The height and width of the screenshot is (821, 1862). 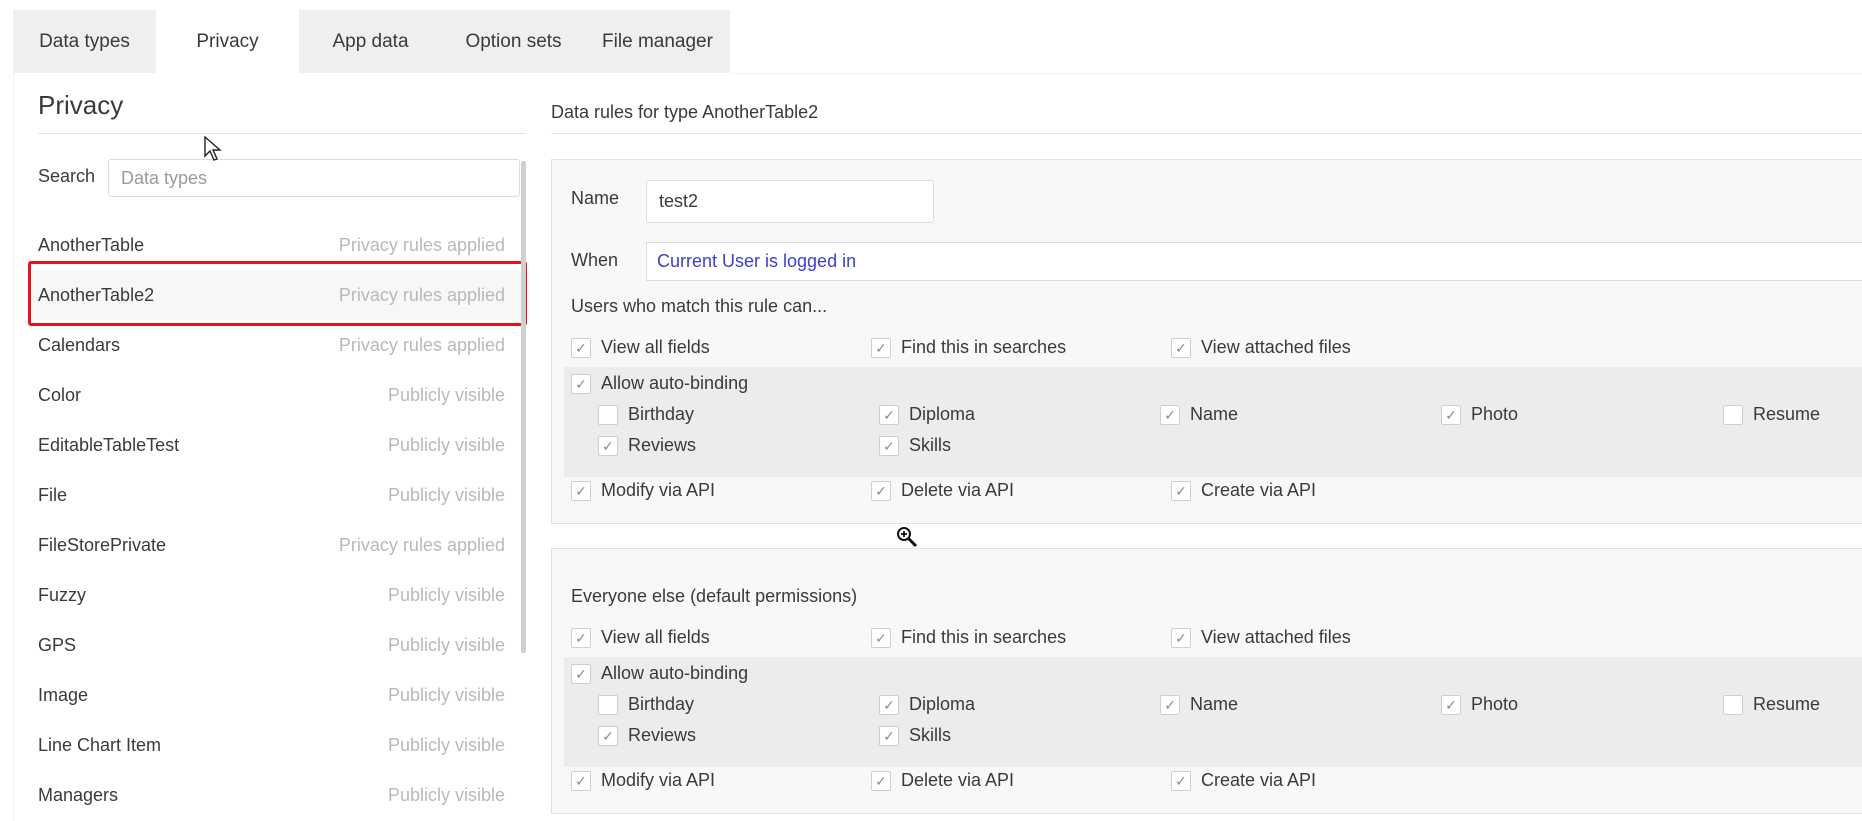 I want to click on auto-binding-fields-row: ✓ Reviews ✓ Skills, so click(x=1216, y=739).